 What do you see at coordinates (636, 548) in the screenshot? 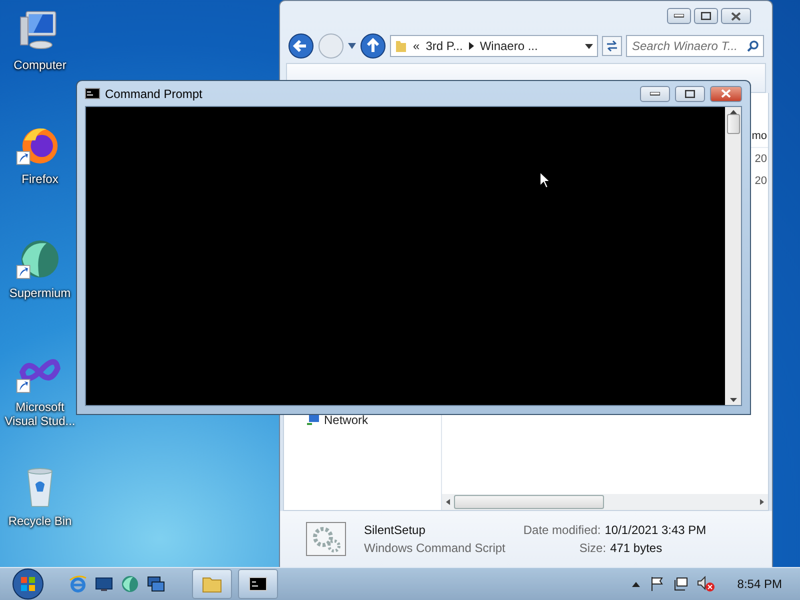
I see `field-value: 471 bytes` at bounding box center [636, 548].